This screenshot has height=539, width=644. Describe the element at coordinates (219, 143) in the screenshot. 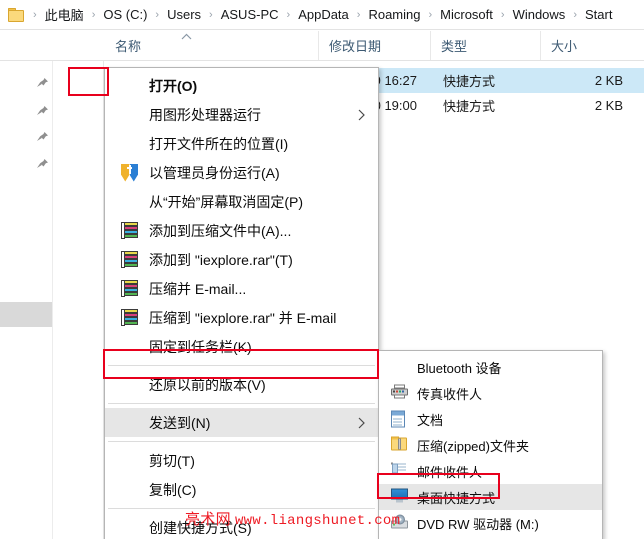

I see `menu-item-label: 打开文件所在的位置(I)` at that location.